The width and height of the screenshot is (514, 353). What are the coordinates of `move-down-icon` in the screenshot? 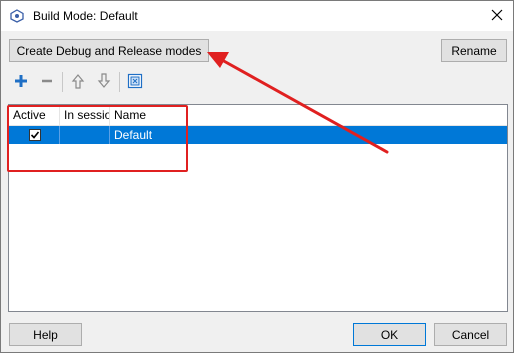 It's located at (104, 82).